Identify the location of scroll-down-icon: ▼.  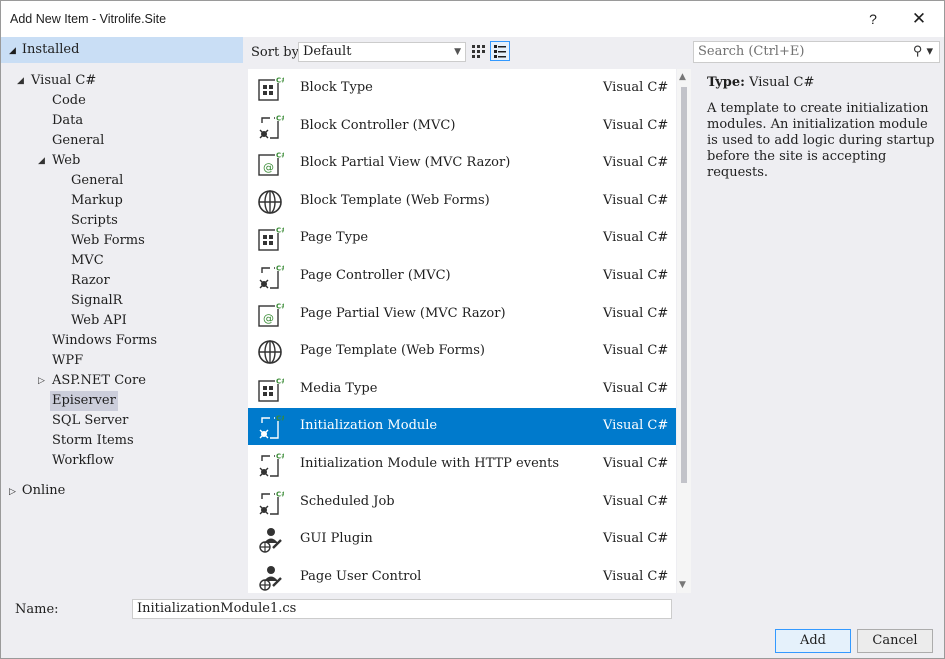
(682, 585).